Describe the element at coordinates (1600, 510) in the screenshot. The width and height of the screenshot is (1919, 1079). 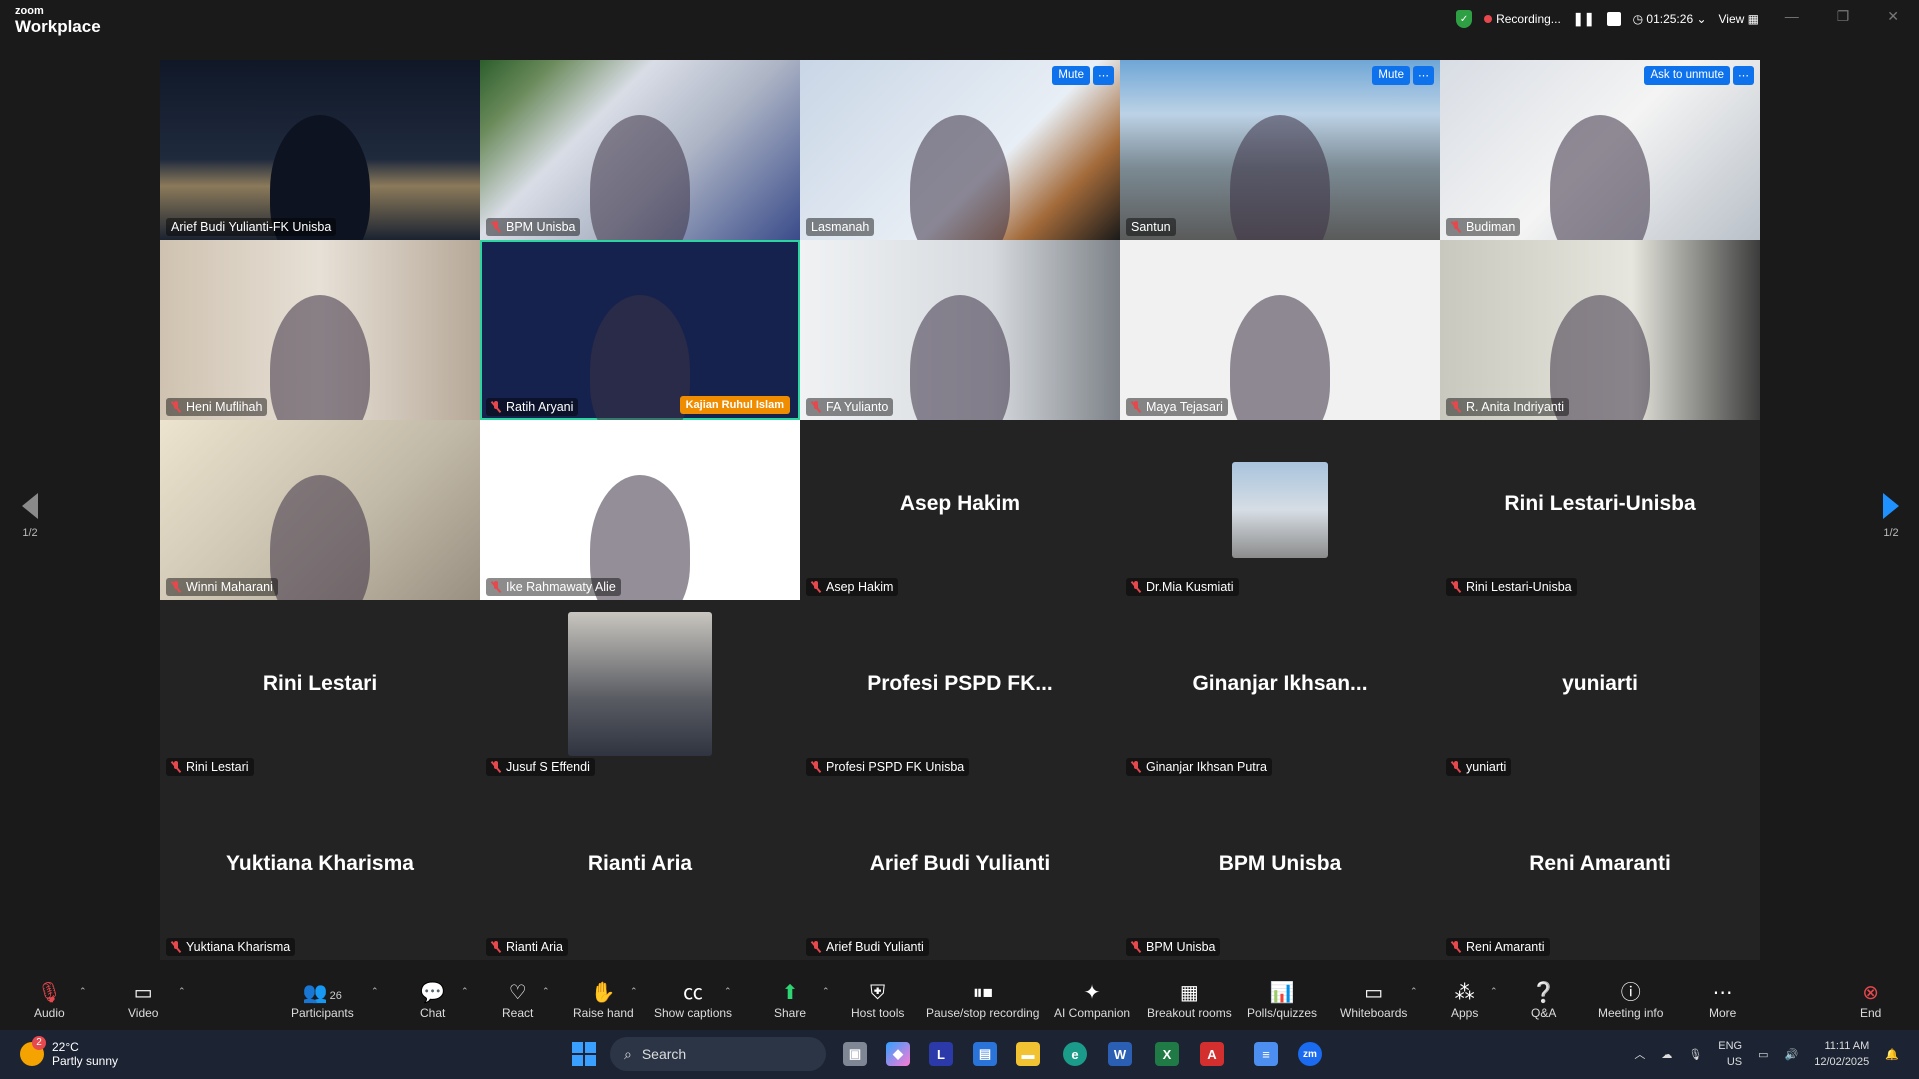
I see `participant-tile: Rini Lestari-Unisba Rini Lestari-Unisba` at that location.